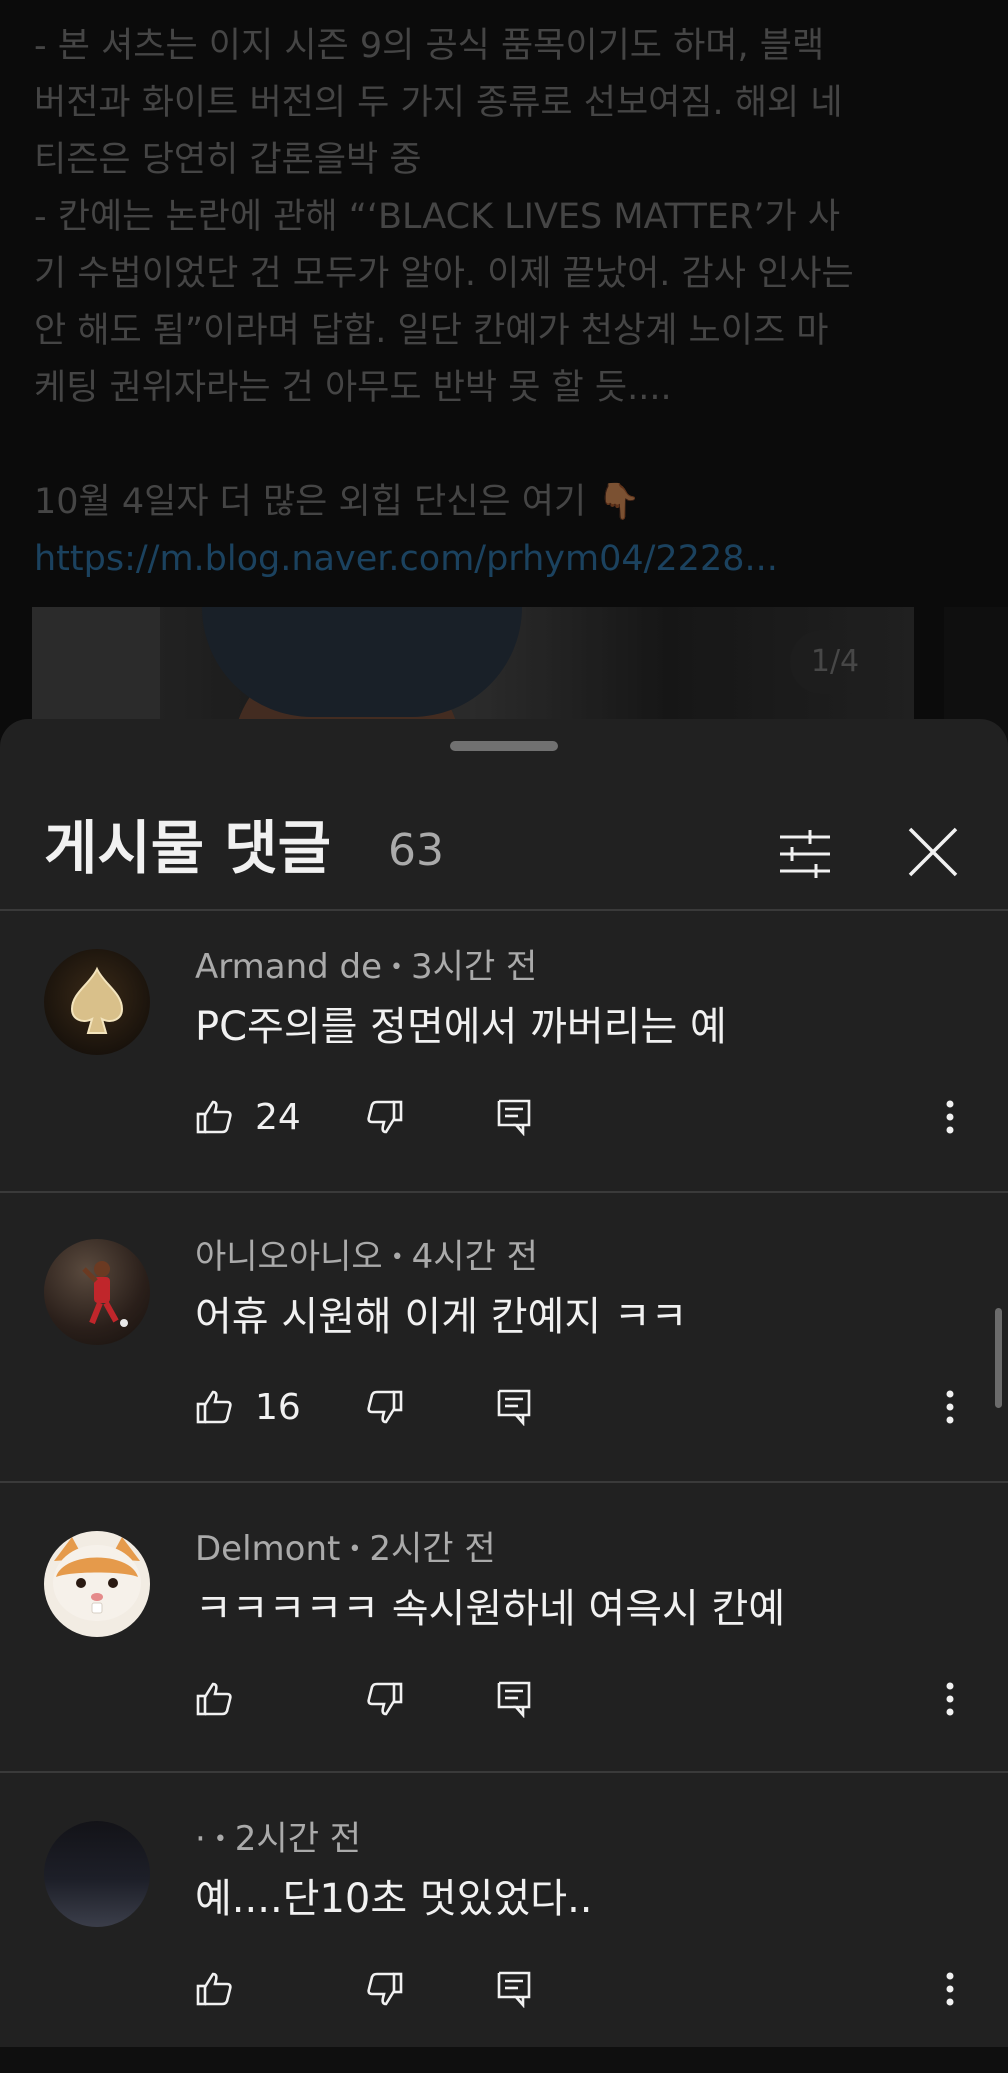 The image size is (1008, 2073). What do you see at coordinates (504, 1346) in the screenshot?
I see `comment-item: 아니오아니오 • 4시간 전 어휴 시원해 이게 칸예지 ㅋㅋ 16` at bounding box center [504, 1346].